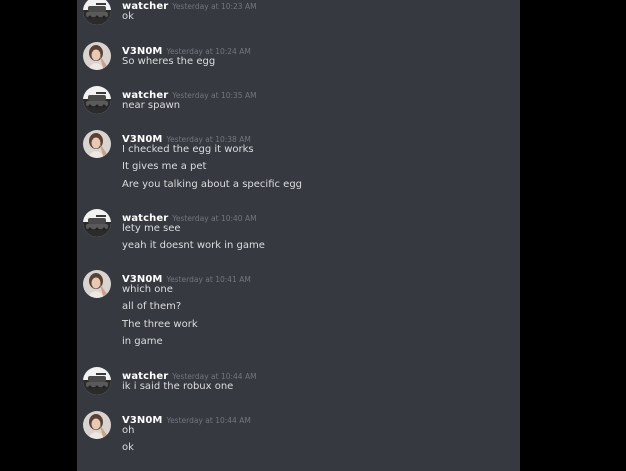  Describe the element at coordinates (169, 61) in the screenshot. I see `message-text: So wheres the egg` at that location.